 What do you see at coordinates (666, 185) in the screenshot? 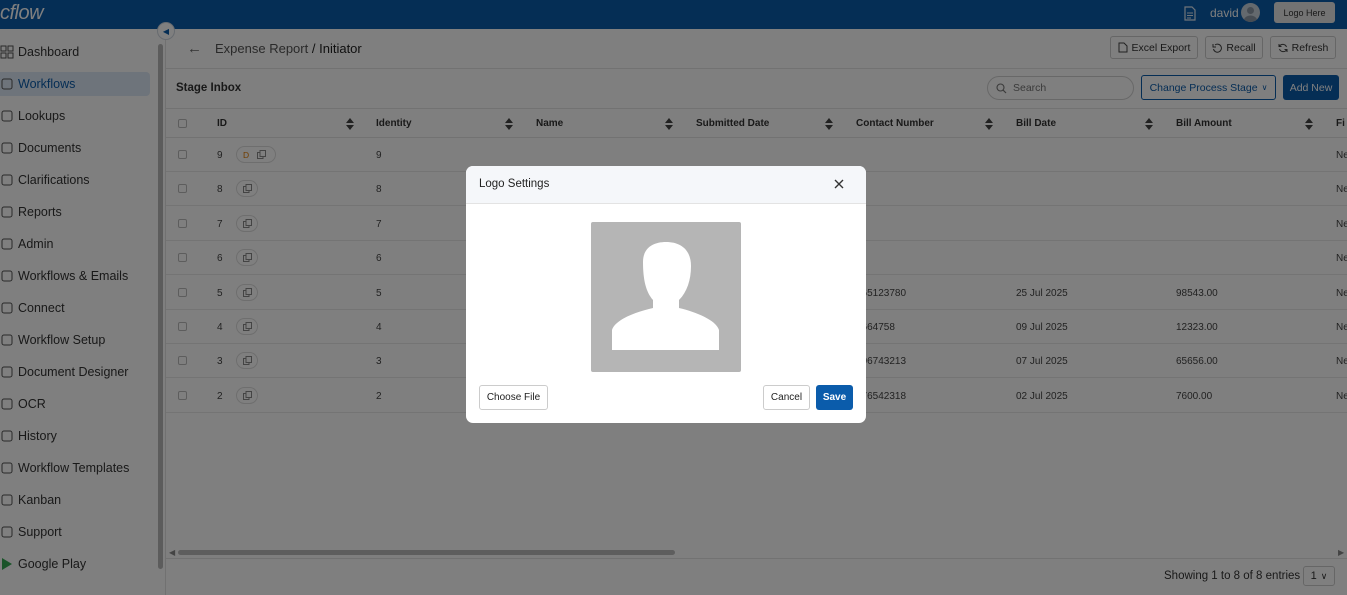
I see `modal-header: Logo Settings` at bounding box center [666, 185].